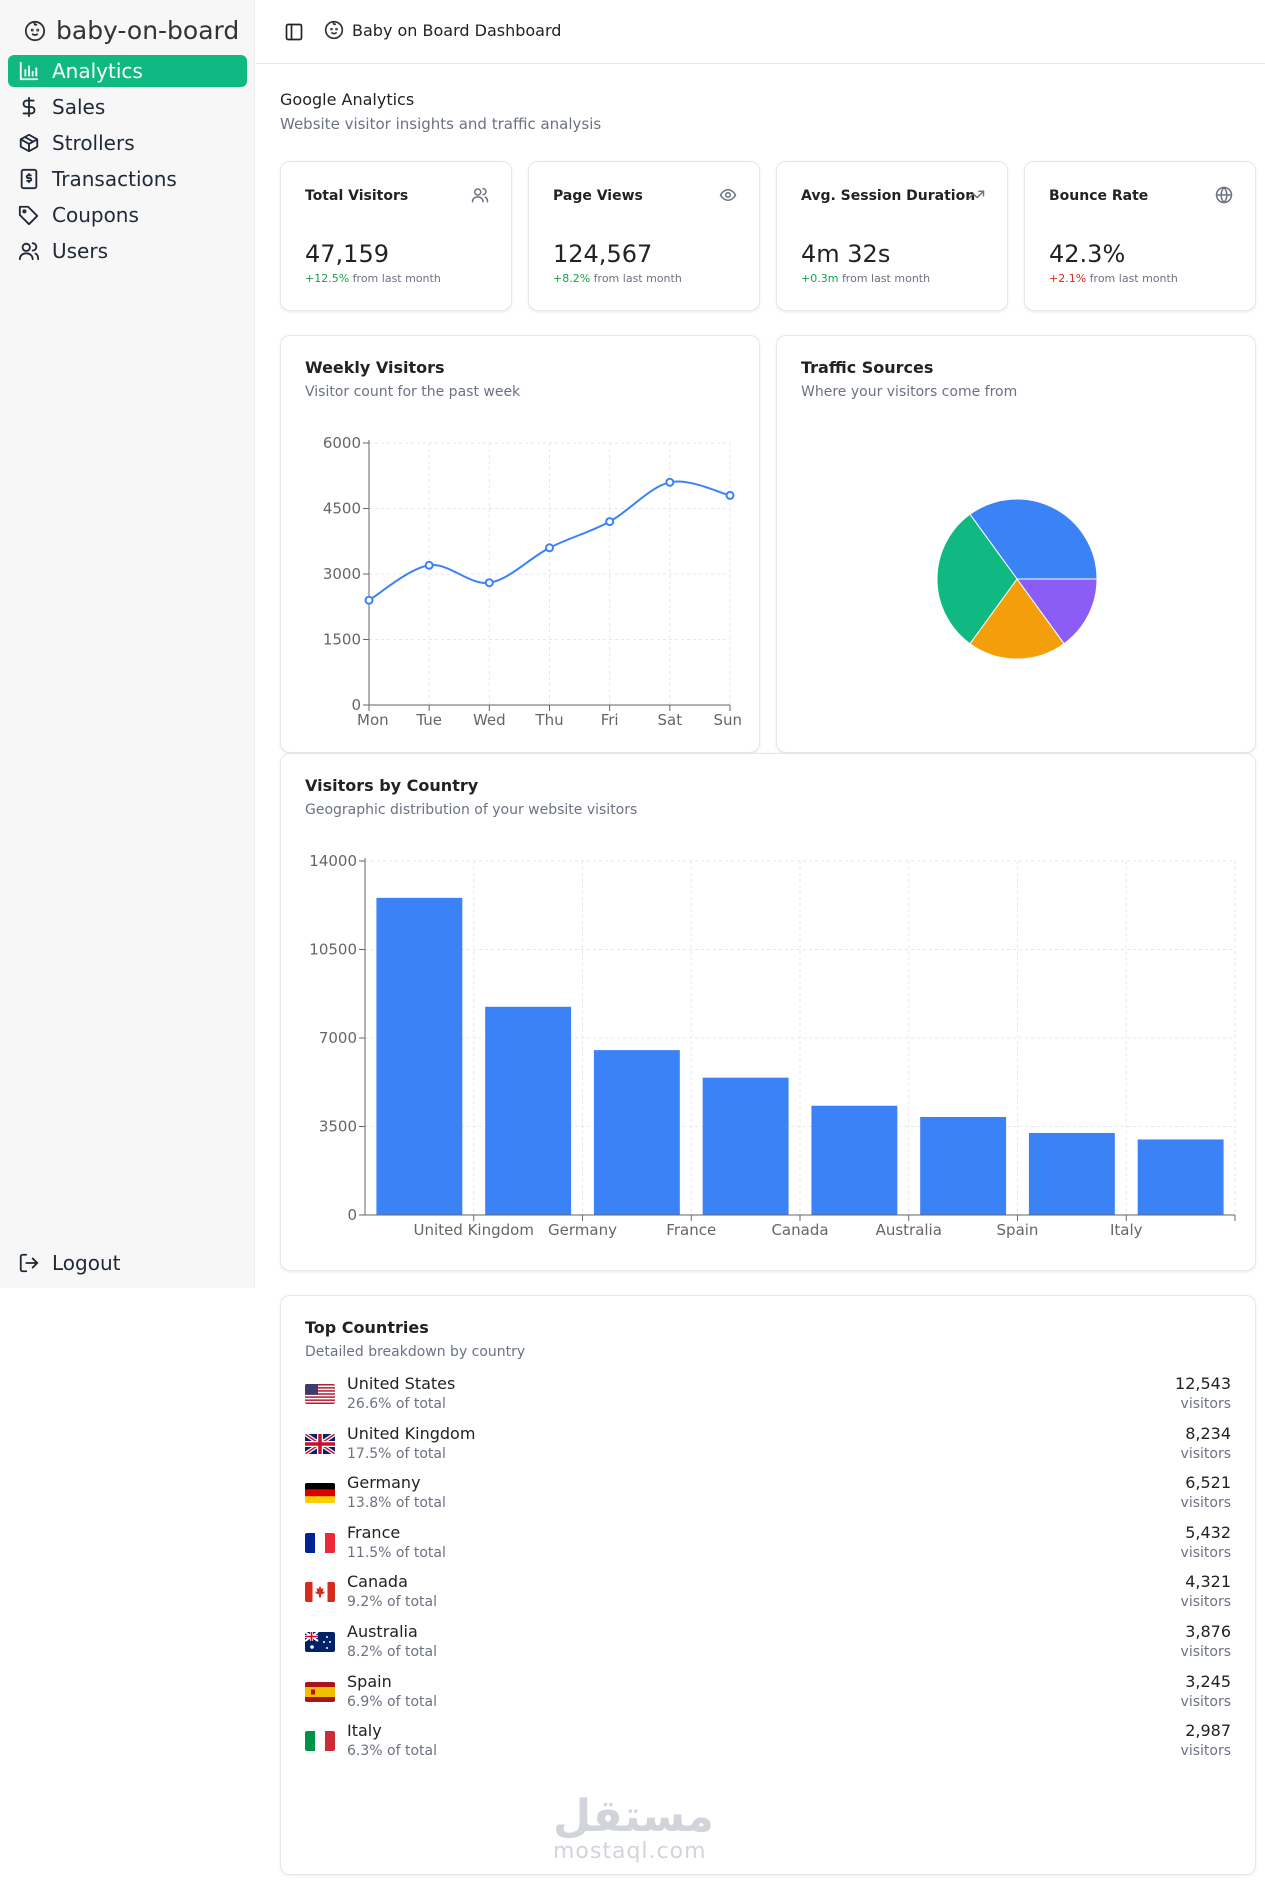 The height and width of the screenshot is (1901, 1265). What do you see at coordinates (29, 143) in the screenshot?
I see `package-icon` at bounding box center [29, 143].